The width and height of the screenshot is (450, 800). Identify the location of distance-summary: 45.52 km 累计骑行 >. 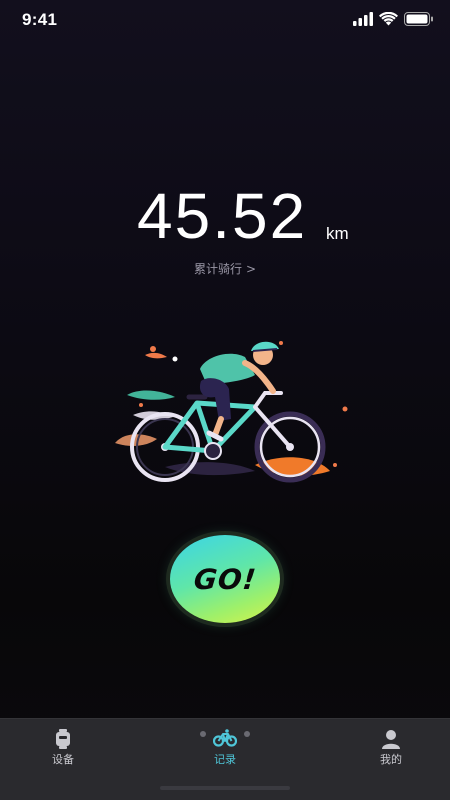
(225, 235).